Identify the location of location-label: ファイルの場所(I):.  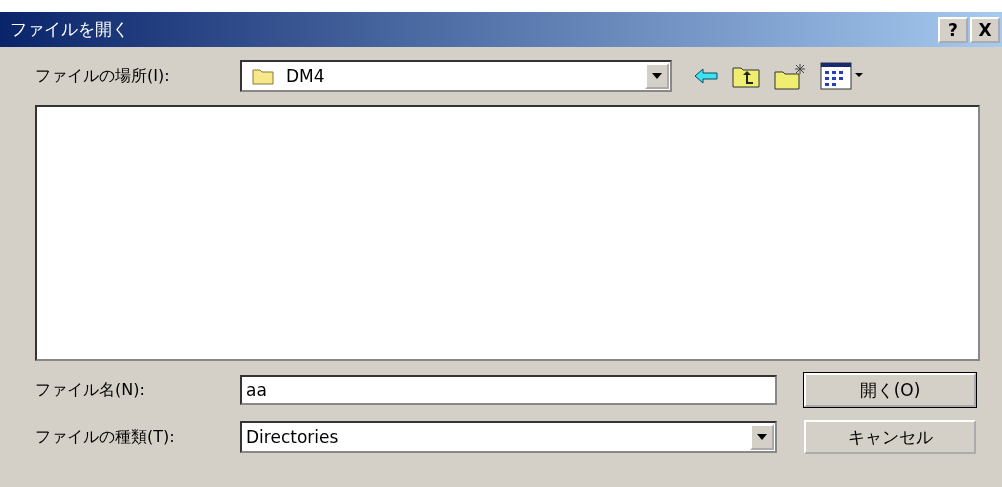
(103, 76).